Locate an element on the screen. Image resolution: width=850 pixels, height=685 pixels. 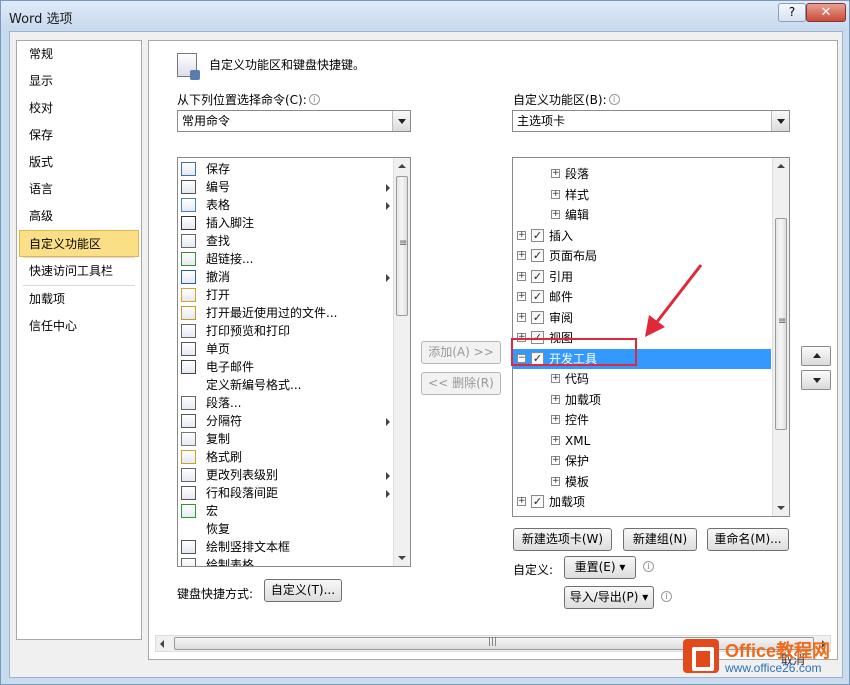
new-group-button: 新建组(N) is located at coordinates (660, 539).